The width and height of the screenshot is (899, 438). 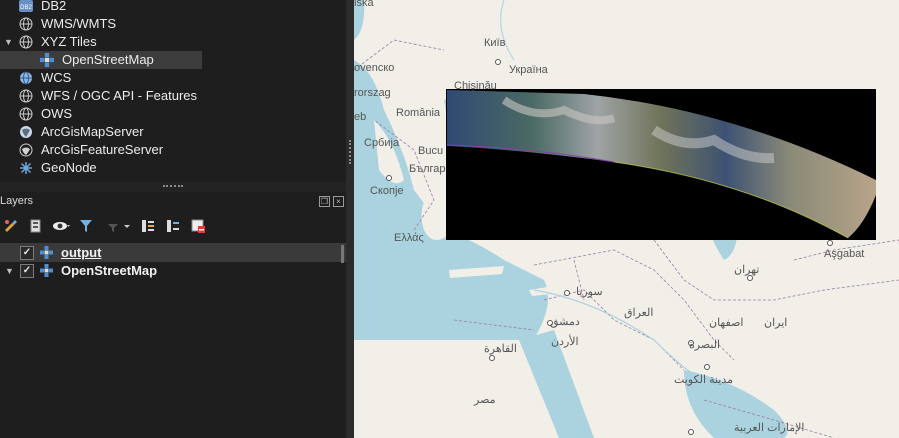 What do you see at coordinates (54, 6) in the screenshot?
I see `browser-item-label: DB2` at bounding box center [54, 6].